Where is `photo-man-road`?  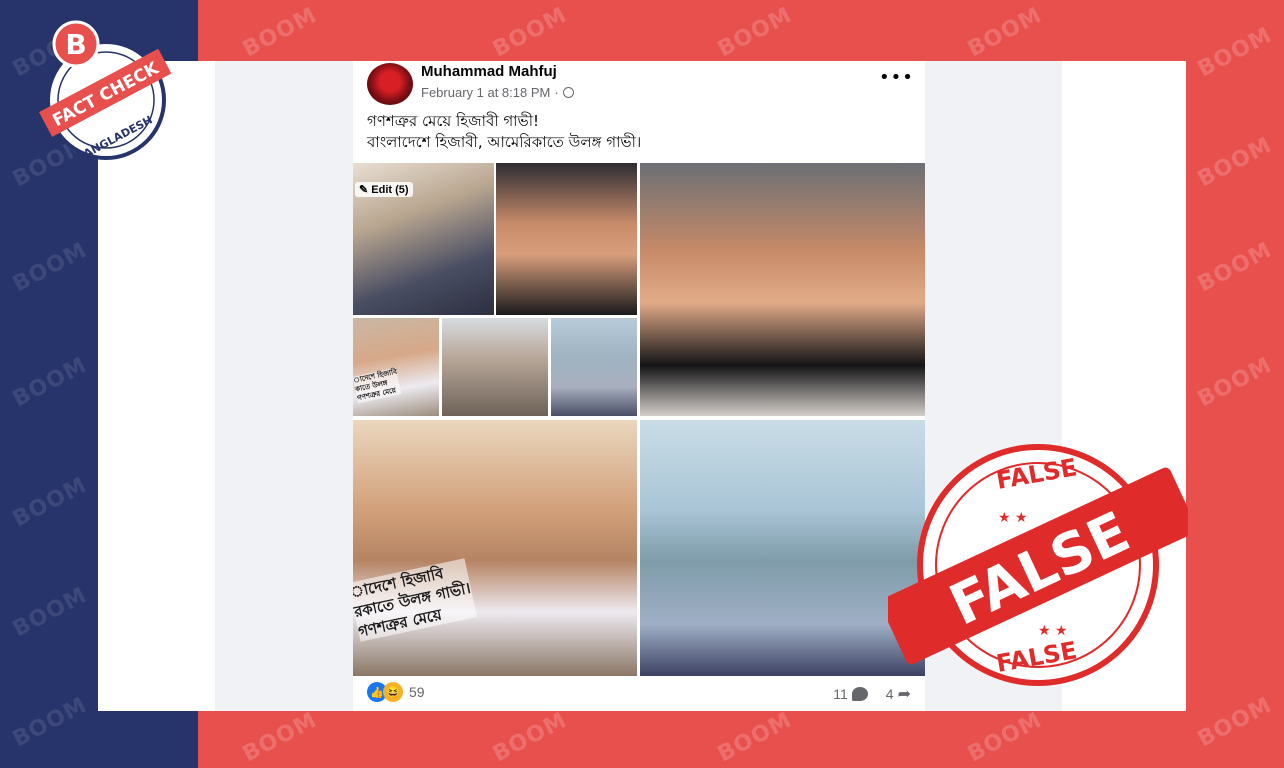
photo-man-road is located at coordinates (495, 367).